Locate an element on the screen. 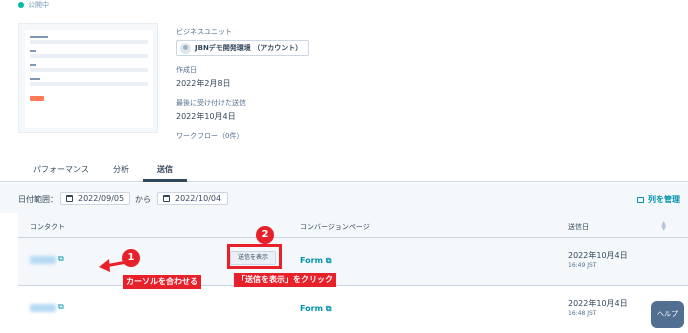 The width and height of the screenshot is (688, 333). submission-time: 16:49 JST is located at coordinates (582, 265).